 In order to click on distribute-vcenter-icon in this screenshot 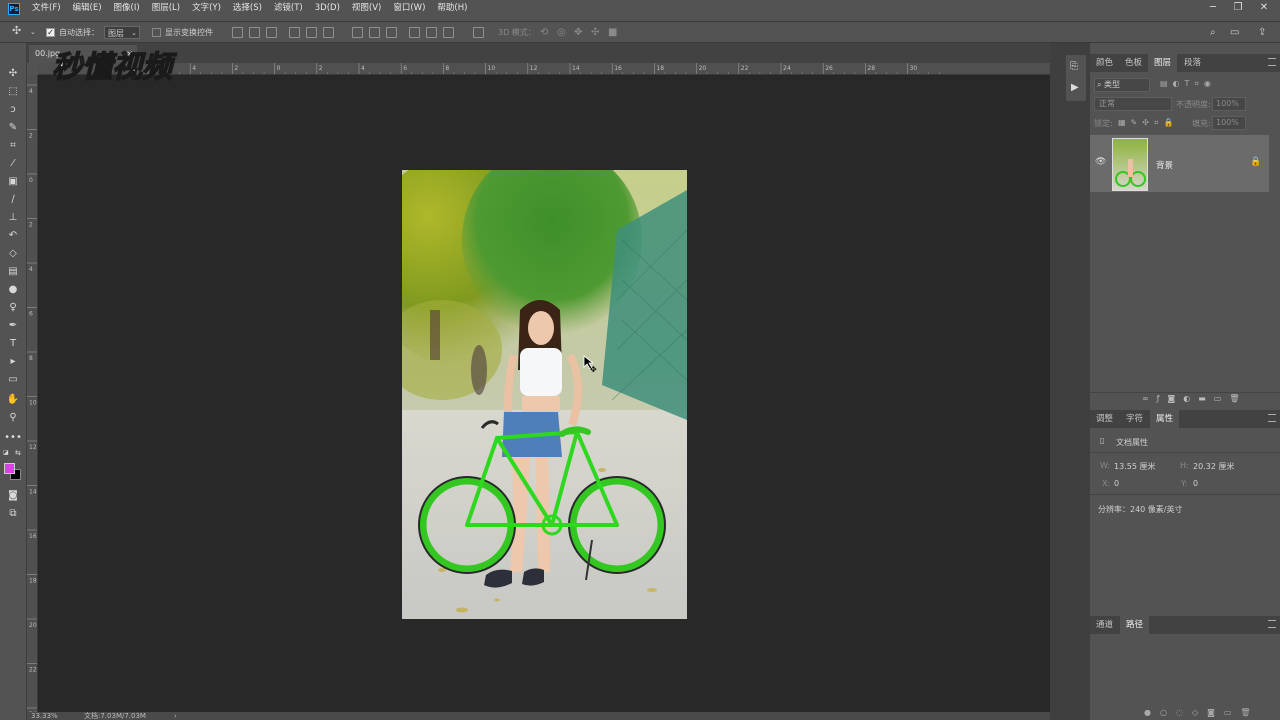, I will do `click(374, 32)`.